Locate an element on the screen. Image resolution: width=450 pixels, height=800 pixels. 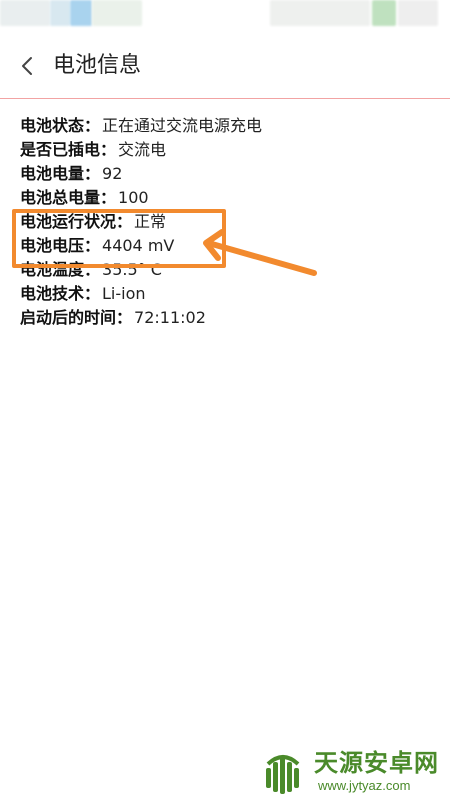
info-row-plugged: 是否已插电： 交流电 is located at coordinates (230, 150).